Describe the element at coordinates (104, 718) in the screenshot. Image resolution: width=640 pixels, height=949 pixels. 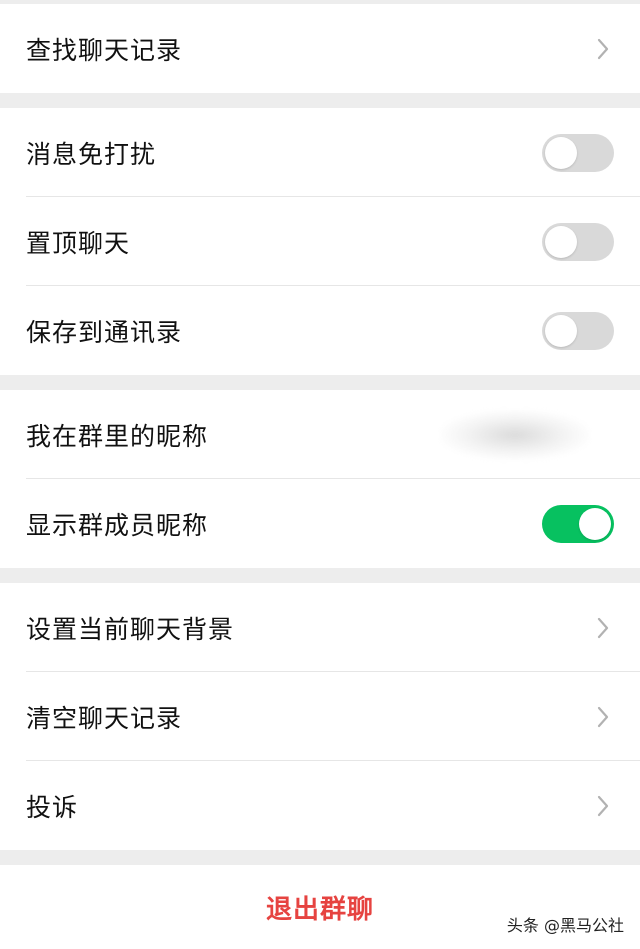
I see `row-label: 清空聊天记录` at that location.